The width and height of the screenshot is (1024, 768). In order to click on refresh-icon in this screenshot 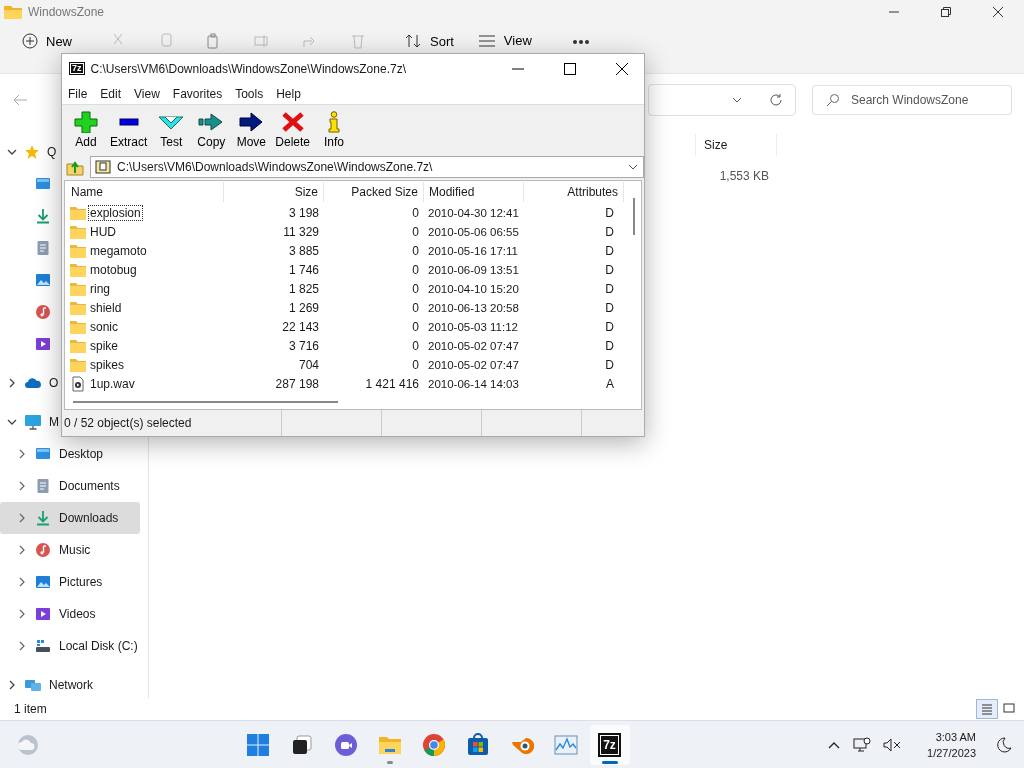, I will do `click(776, 100)`.